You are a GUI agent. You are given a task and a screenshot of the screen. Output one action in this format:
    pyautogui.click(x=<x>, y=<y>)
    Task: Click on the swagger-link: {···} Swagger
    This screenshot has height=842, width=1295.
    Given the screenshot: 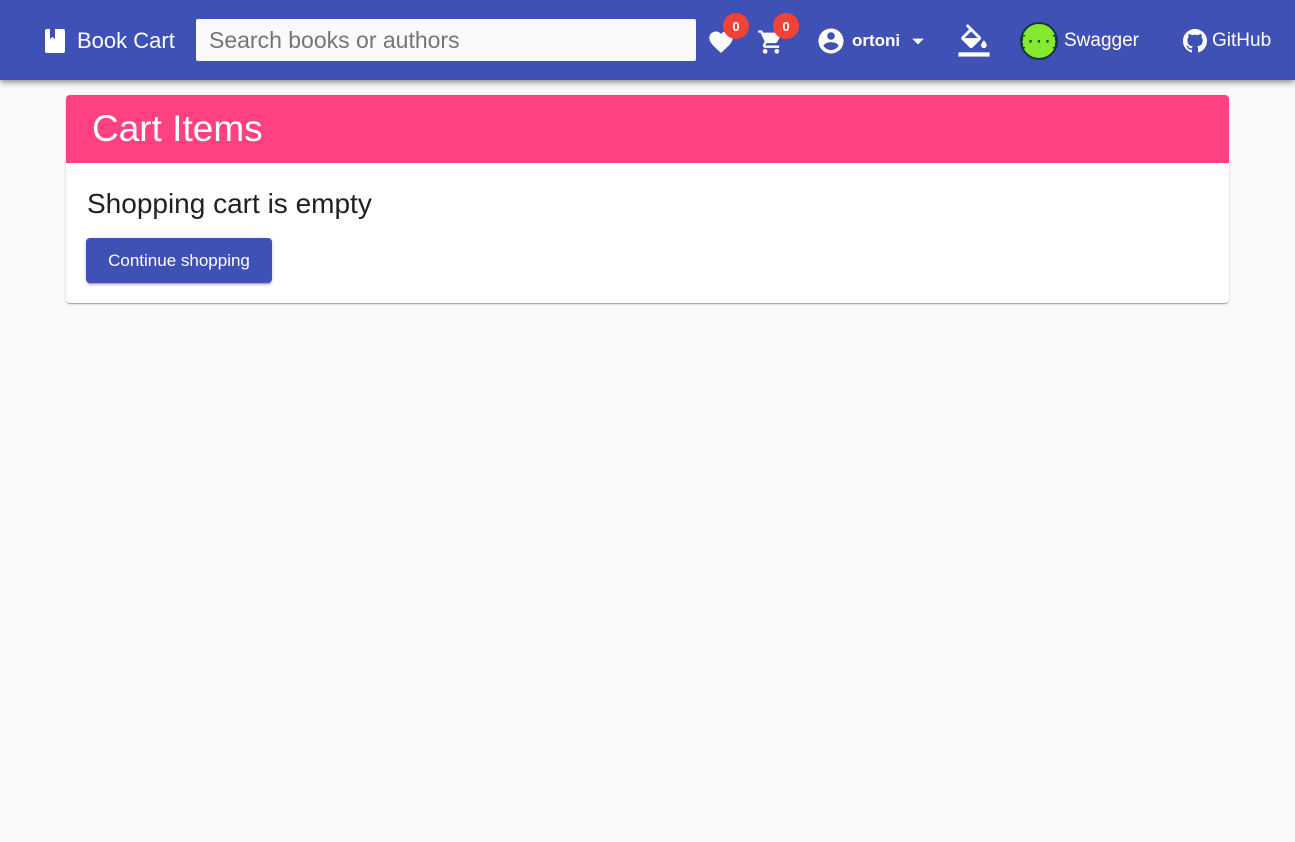 What is the action you would take?
    pyautogui.click(x=1079, y=41)
    